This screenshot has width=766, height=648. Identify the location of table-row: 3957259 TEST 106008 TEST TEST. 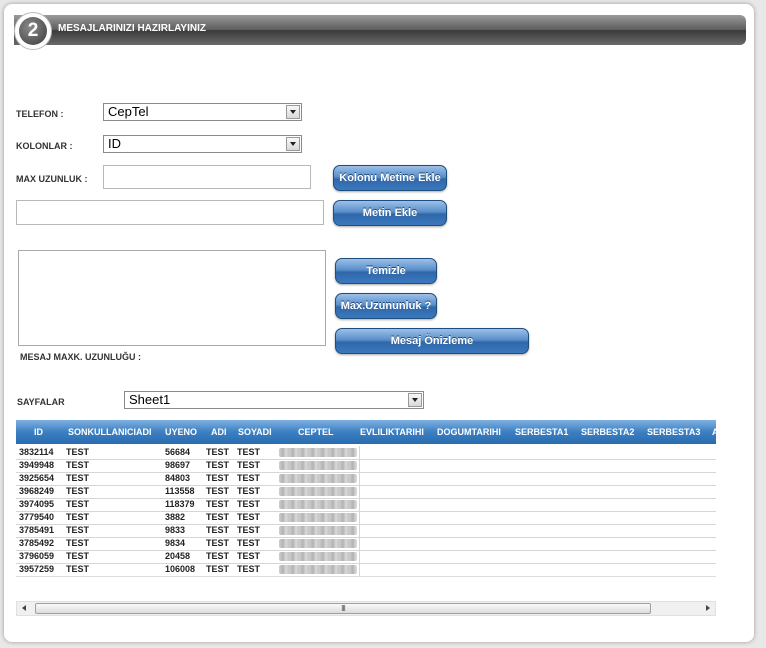
(366, 569).